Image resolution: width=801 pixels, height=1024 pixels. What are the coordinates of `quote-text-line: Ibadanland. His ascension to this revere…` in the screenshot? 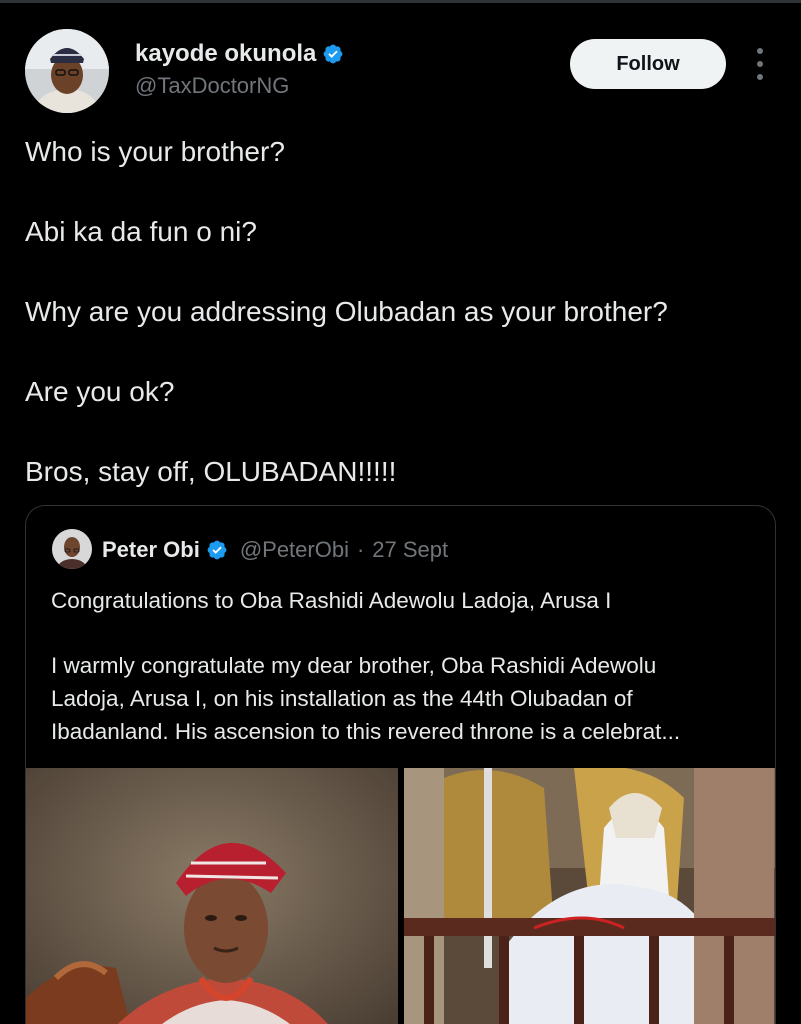 It's located at (366, 731).